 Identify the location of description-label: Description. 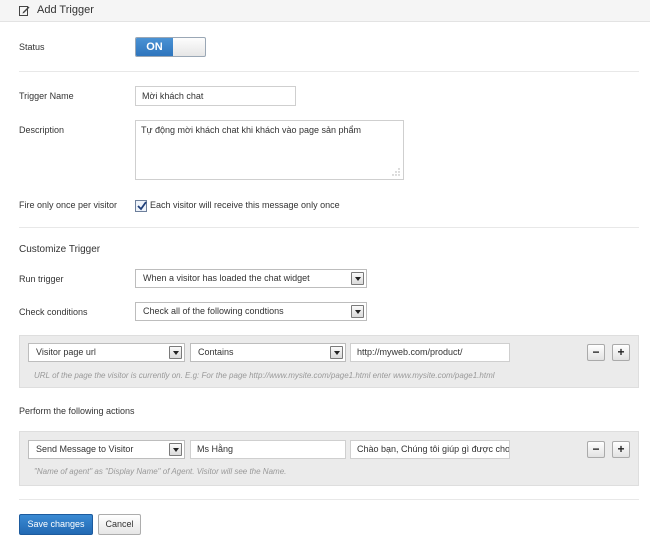
(42, 130).